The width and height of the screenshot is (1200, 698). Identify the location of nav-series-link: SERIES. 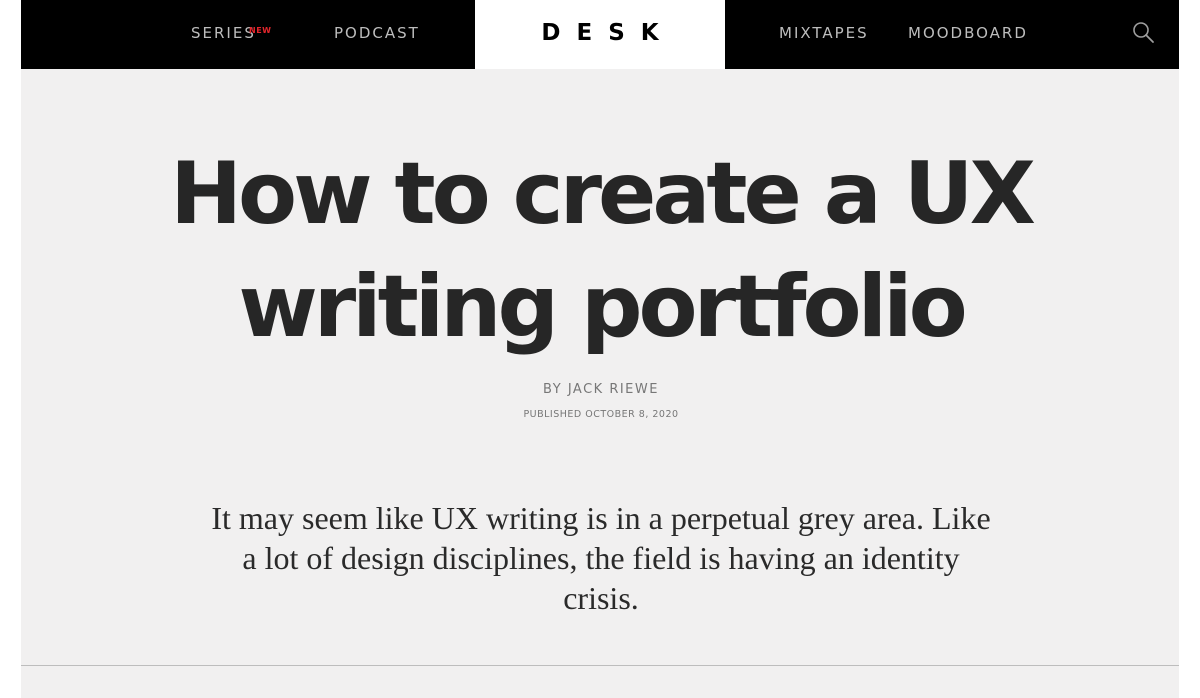
(223, 33).